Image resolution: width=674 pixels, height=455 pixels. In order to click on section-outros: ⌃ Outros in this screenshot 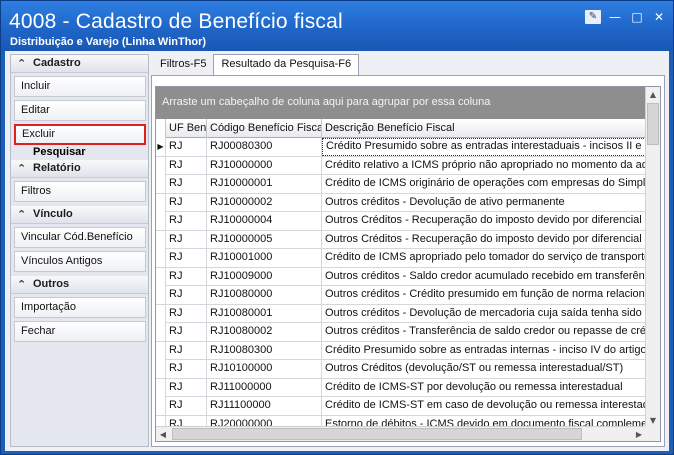, I will do `click(79, 285)`.